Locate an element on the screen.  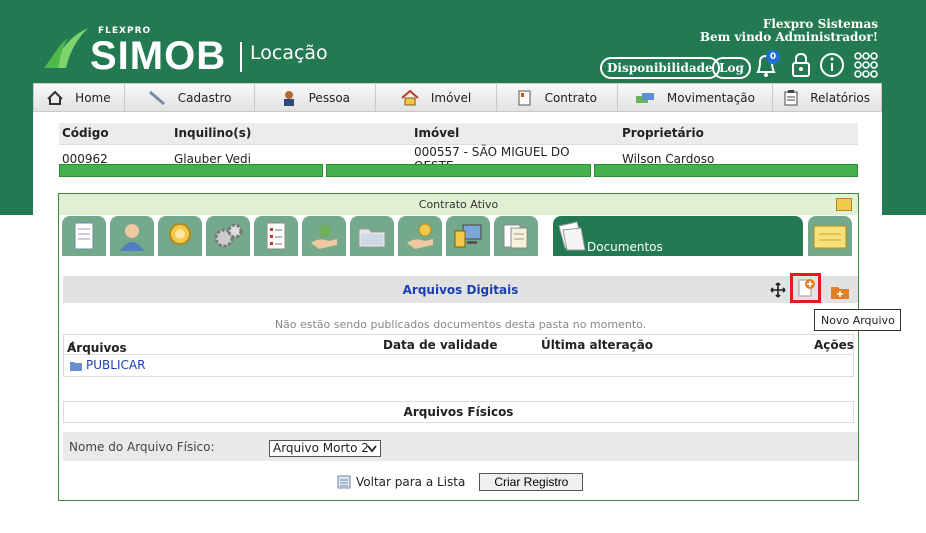
house-icon is located at coordinates (410, 97).